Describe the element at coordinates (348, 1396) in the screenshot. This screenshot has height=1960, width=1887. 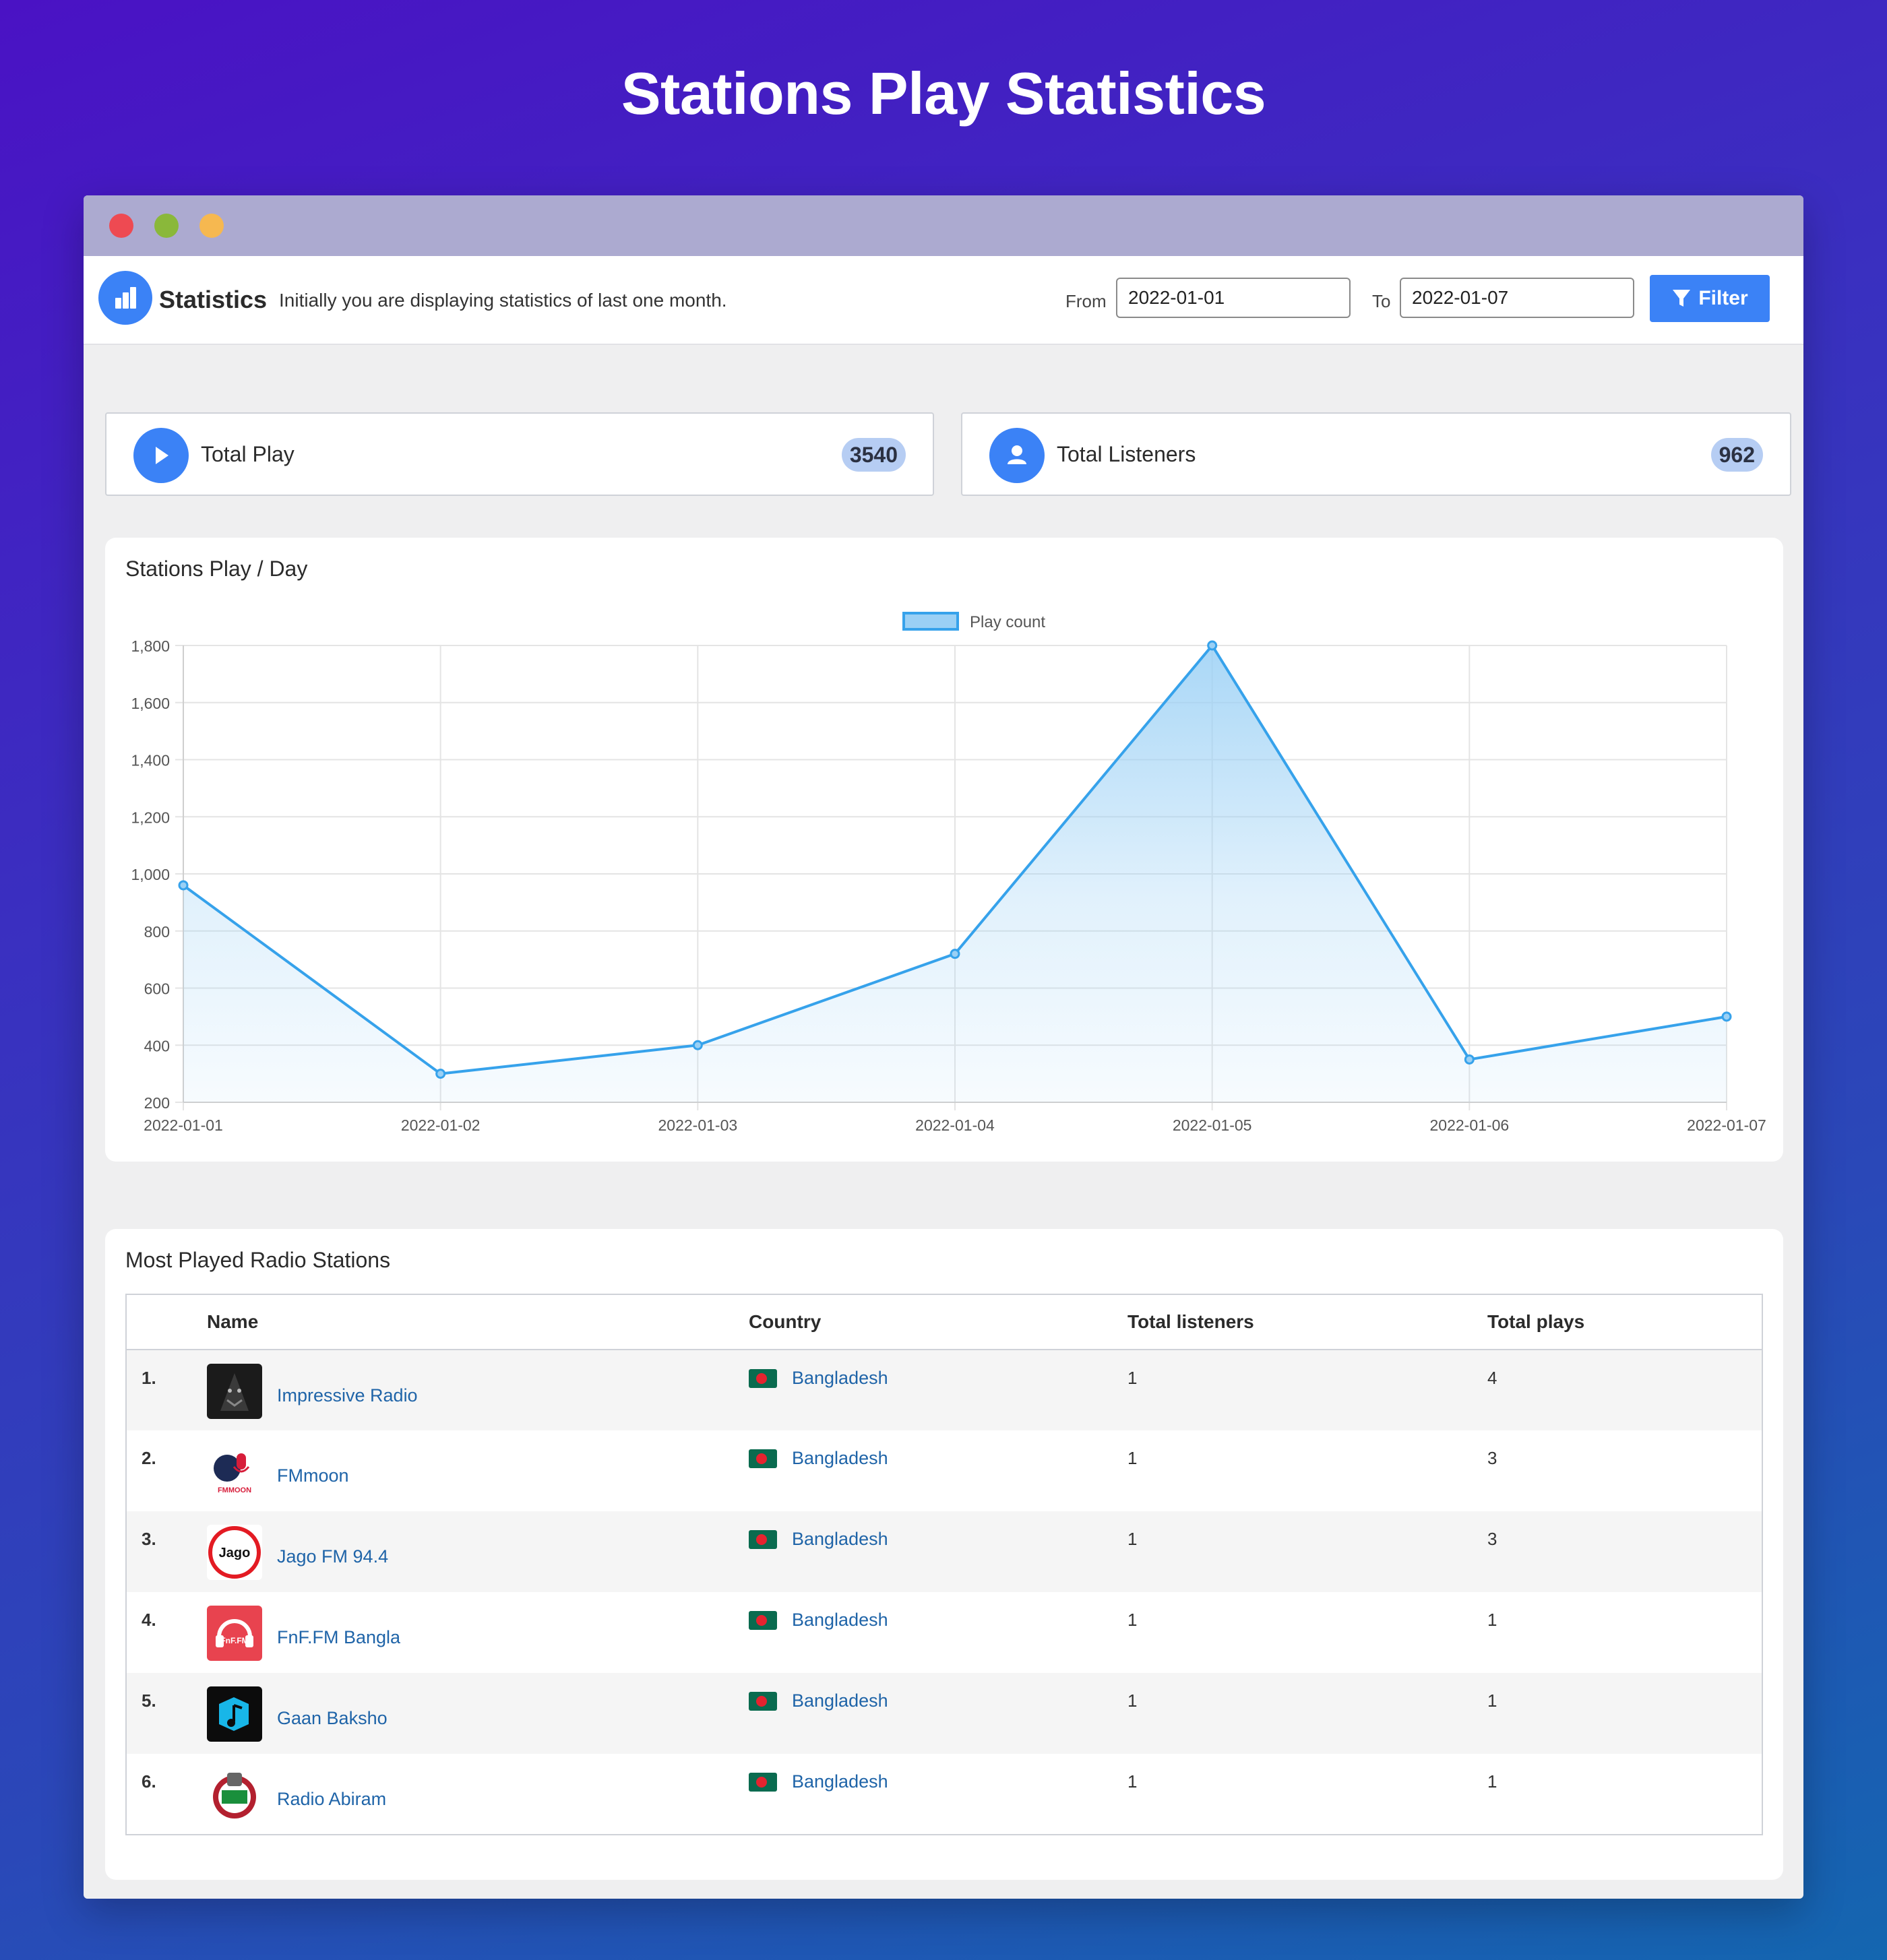
I see `station-name-link: Impressive Radio` at that location.